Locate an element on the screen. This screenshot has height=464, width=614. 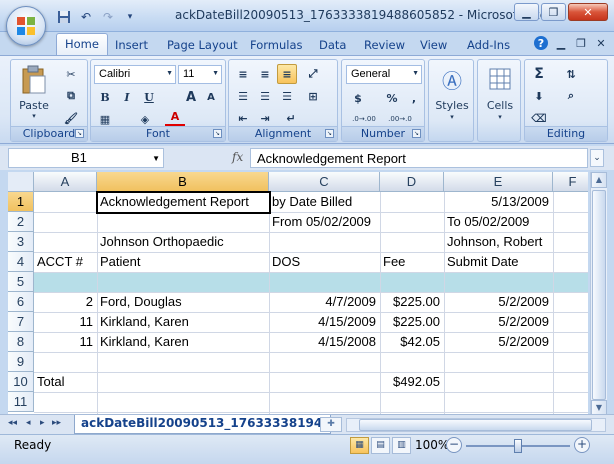
workbook-minimize-icon: ▁ is located at coordinates (561, 43).